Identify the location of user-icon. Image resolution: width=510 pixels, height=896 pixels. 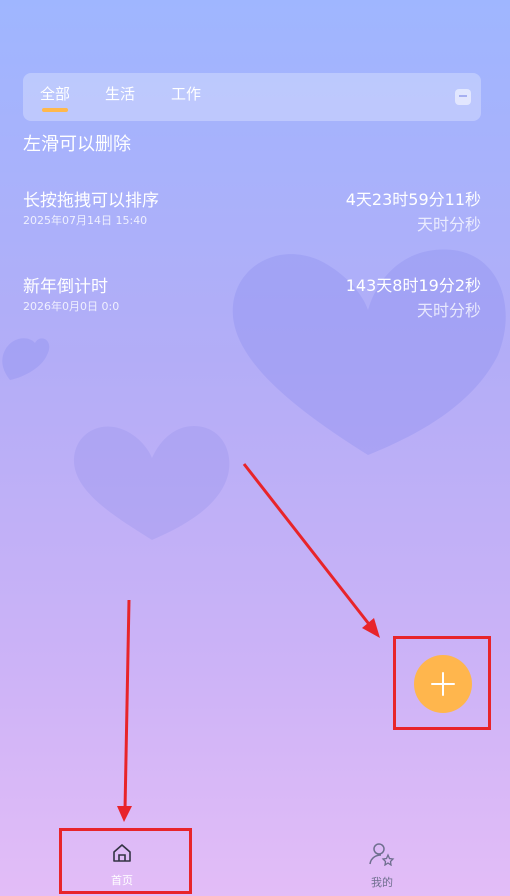
(382, 855).